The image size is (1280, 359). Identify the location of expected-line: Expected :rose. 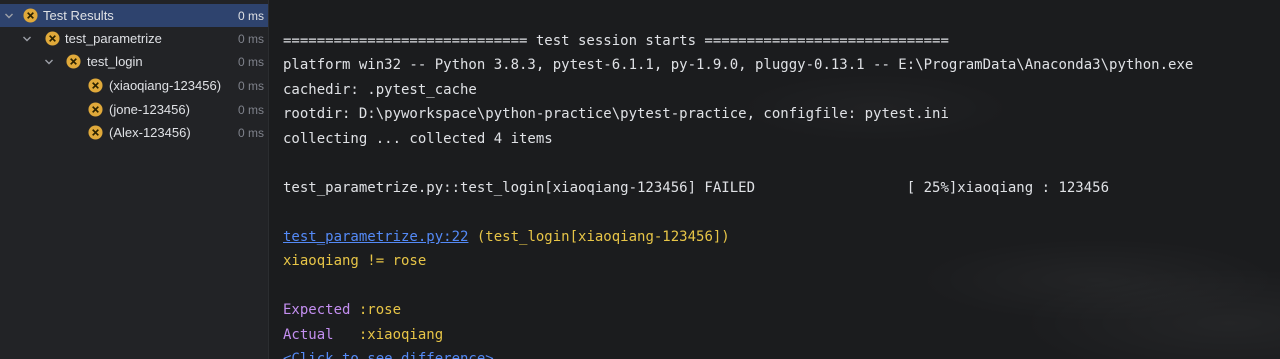
(342, 310).